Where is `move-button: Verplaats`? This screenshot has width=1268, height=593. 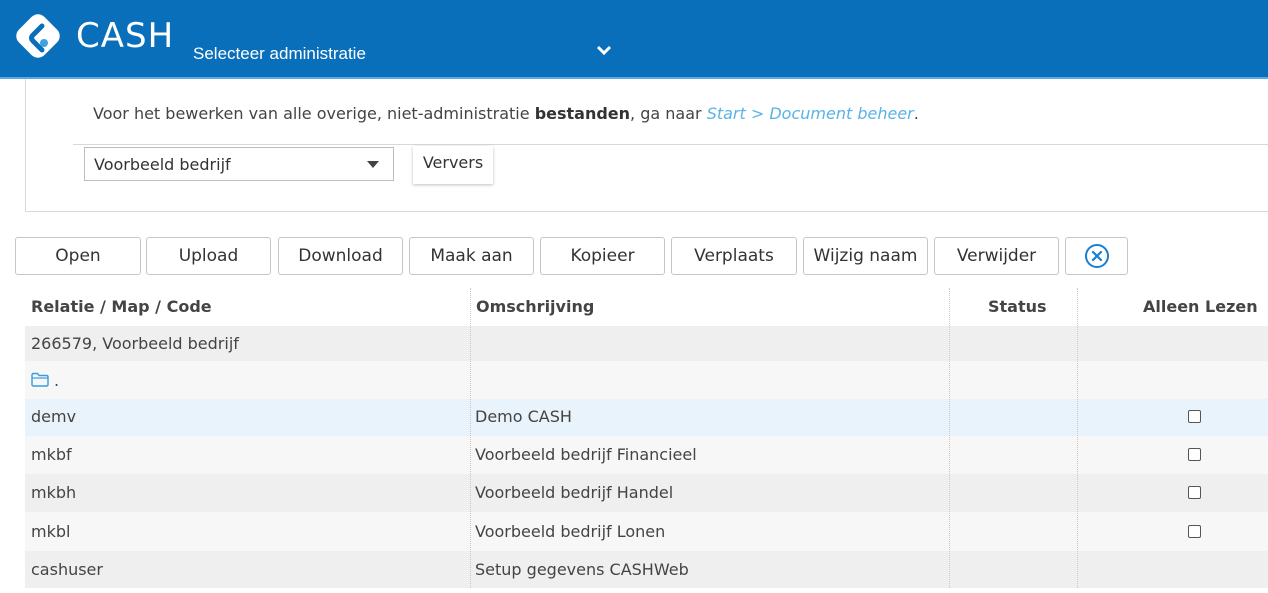 move-button: Verplaats is located at coordinates (734, 256).